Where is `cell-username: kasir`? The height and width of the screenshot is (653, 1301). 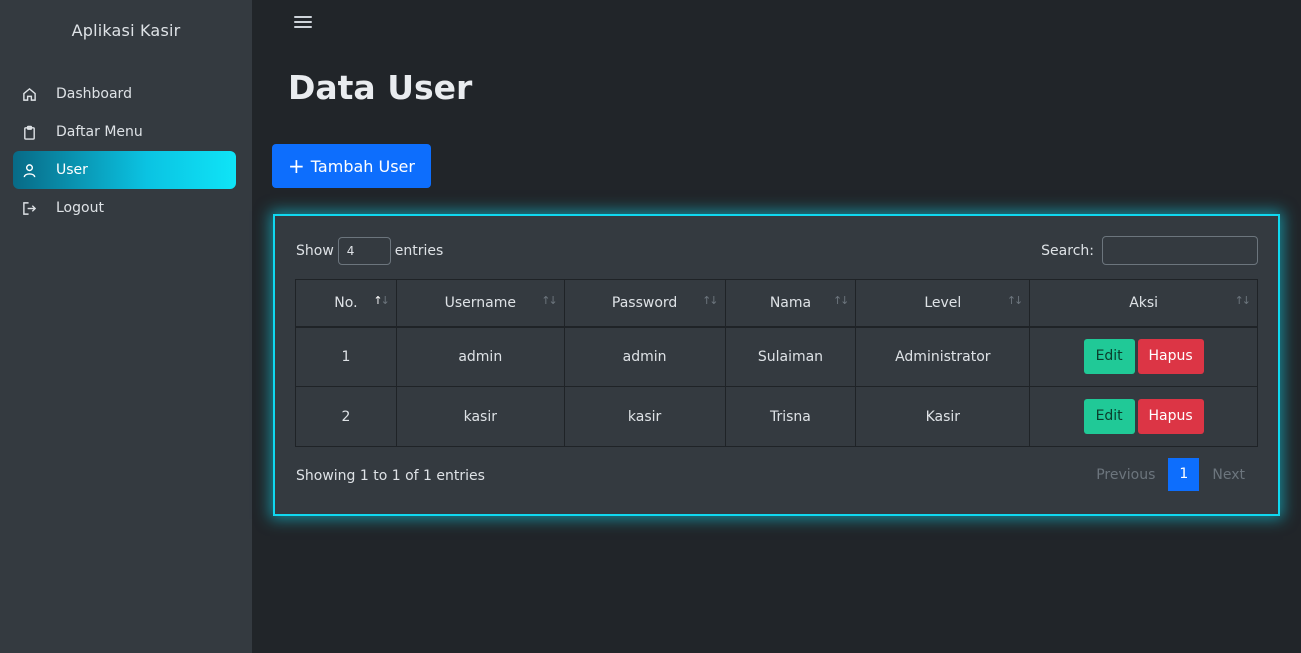 cell-username: kasir is located at coordinates (480, 416).